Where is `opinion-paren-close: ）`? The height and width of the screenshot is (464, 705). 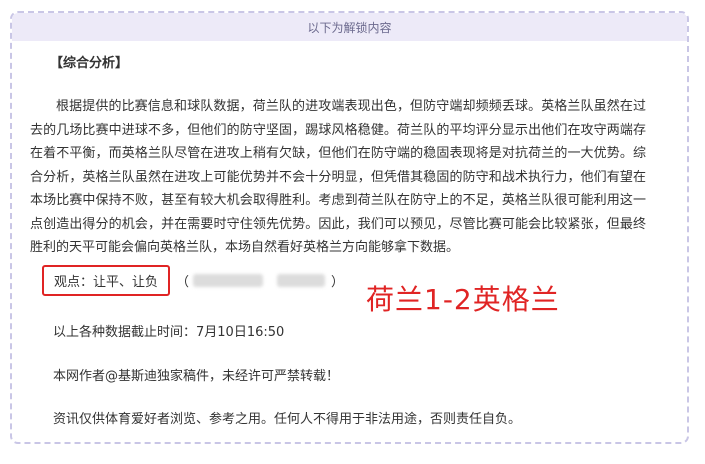 opinion-paren-close: ） is located at coordinates (338, 282).